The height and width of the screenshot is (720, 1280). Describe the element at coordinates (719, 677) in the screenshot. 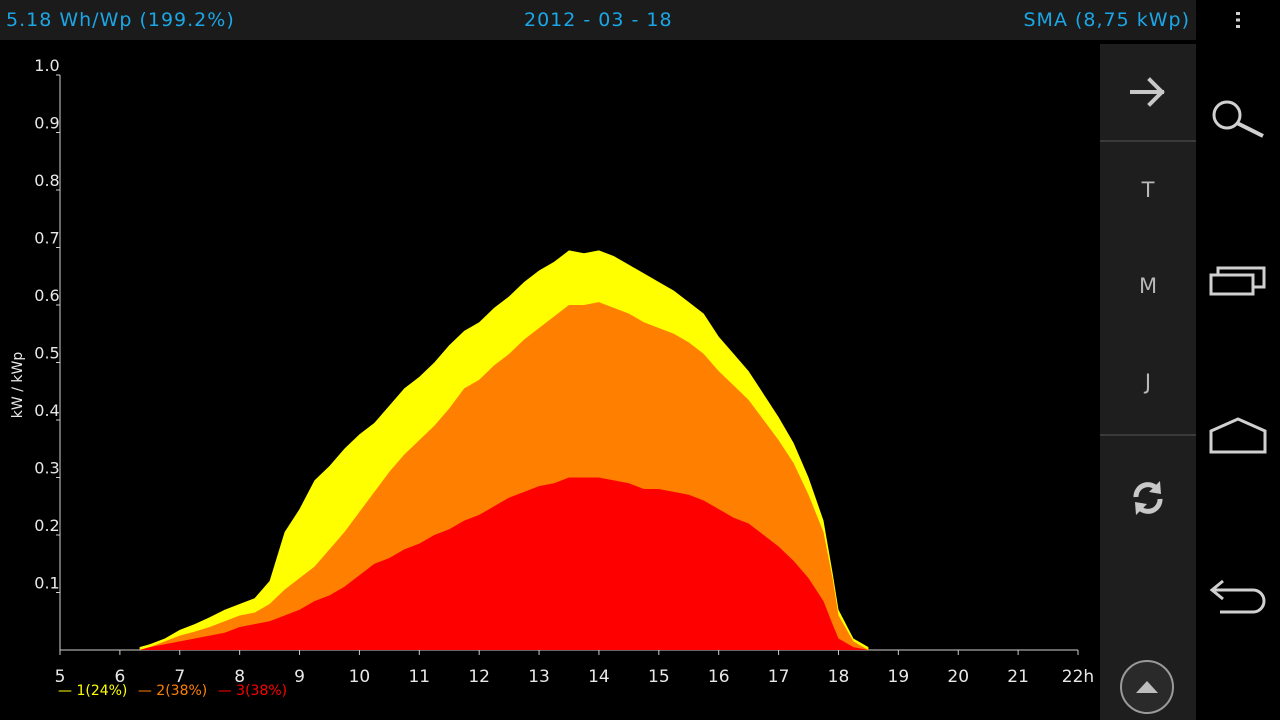

I see `x-tick-label: 16` at that location.